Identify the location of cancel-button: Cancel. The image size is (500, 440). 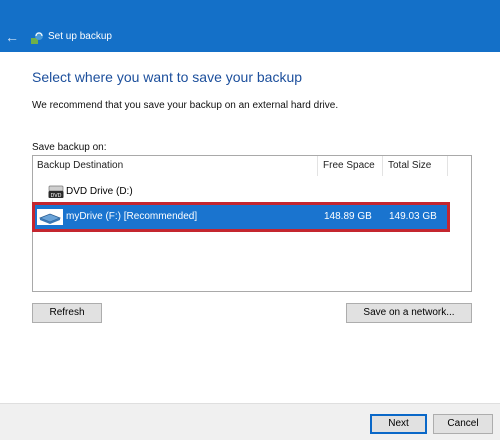
(463, 424).